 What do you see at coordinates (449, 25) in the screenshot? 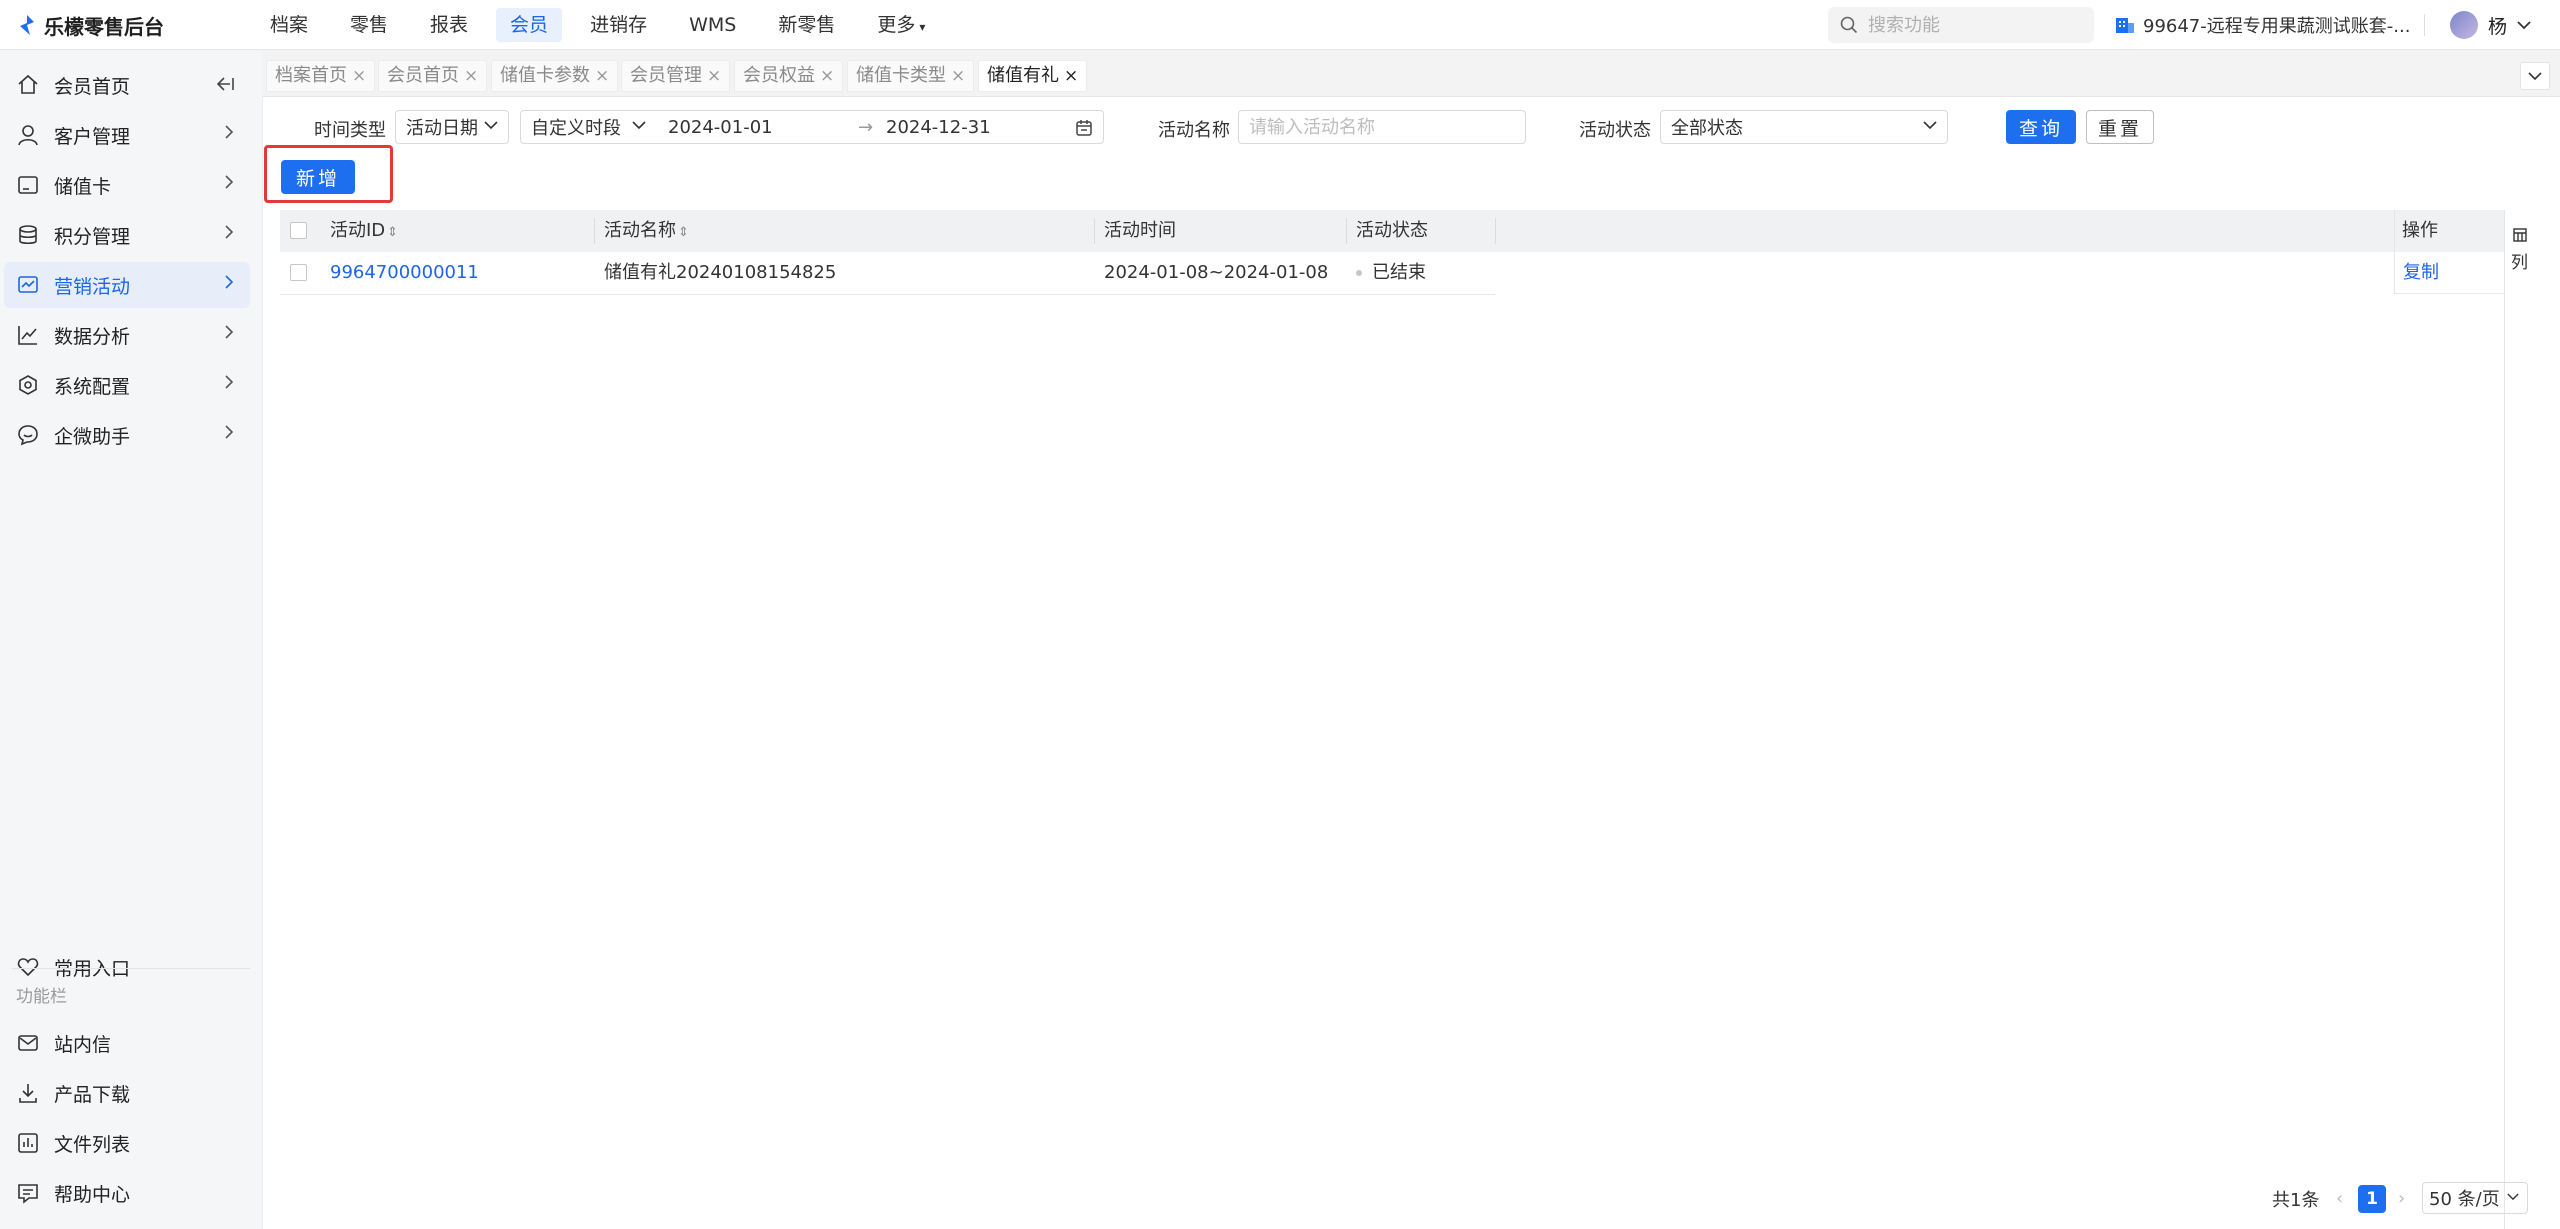
I see `topnav-item-reports: 报表` at bounding box center [449, 25].